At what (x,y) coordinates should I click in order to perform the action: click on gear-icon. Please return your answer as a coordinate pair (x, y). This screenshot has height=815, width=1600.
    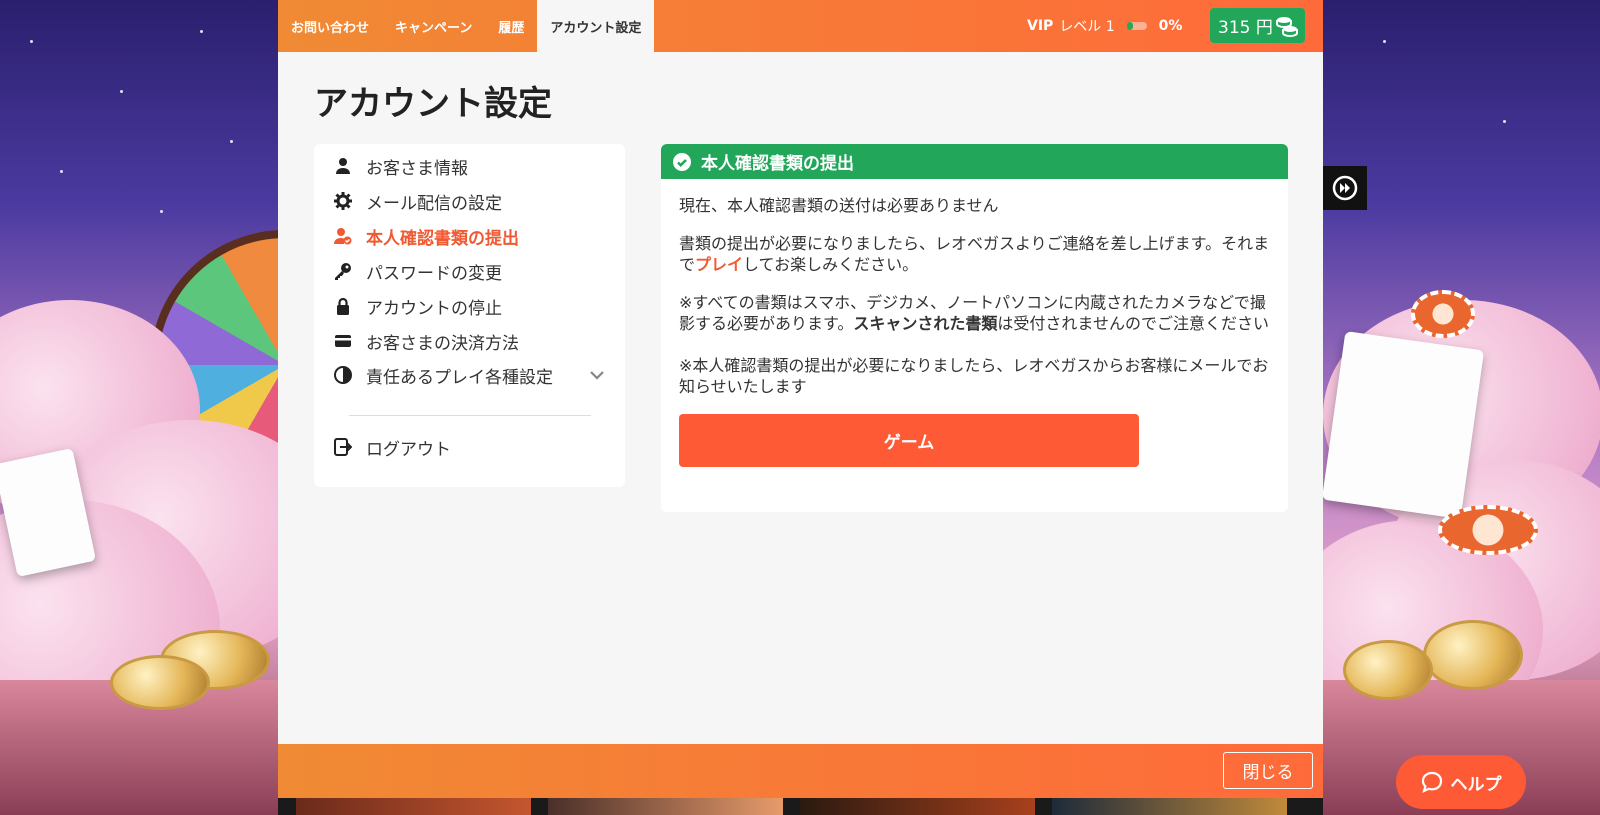
    Looking at the image, I should click on (343, 201).